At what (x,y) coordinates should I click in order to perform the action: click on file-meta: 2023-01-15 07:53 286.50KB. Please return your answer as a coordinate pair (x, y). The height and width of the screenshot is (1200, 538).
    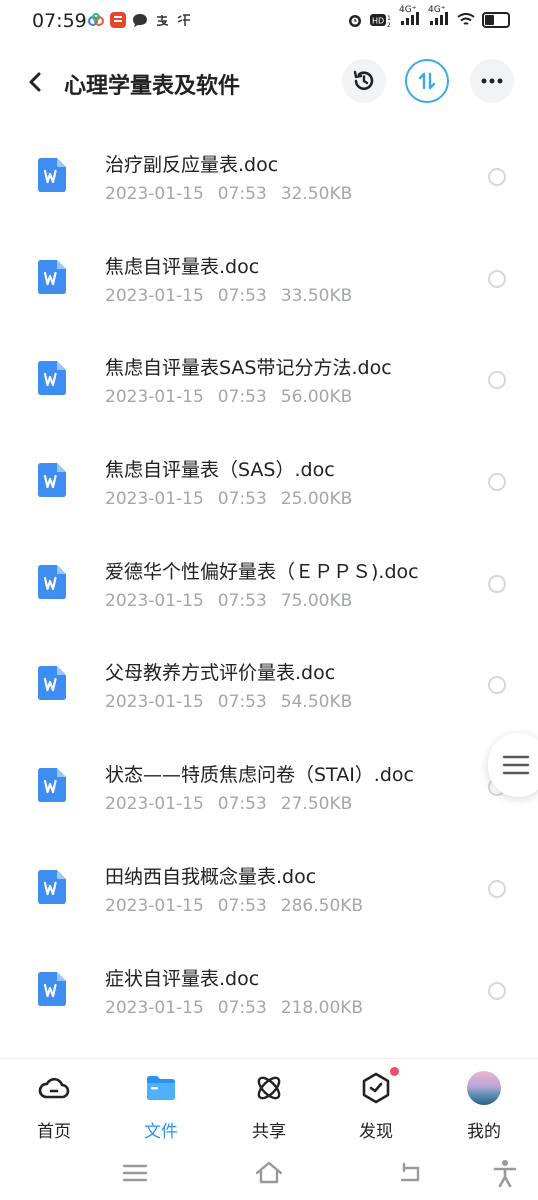
    Looking at the image, I should click on (241, 906).